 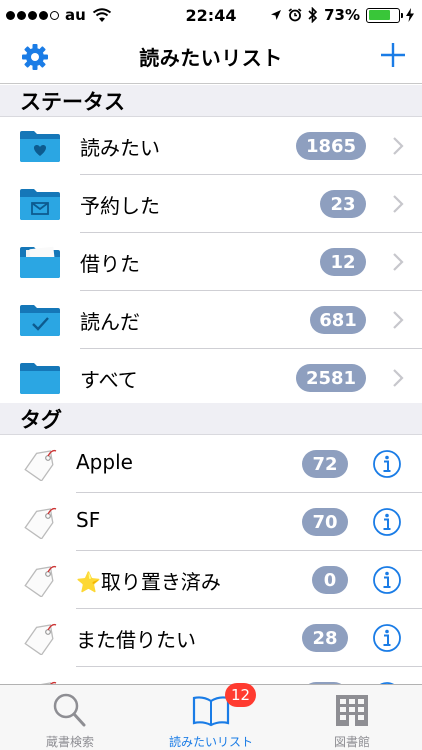 I want to click on tag-label: ⭐取り置き済み, so click(x=148, y=580).